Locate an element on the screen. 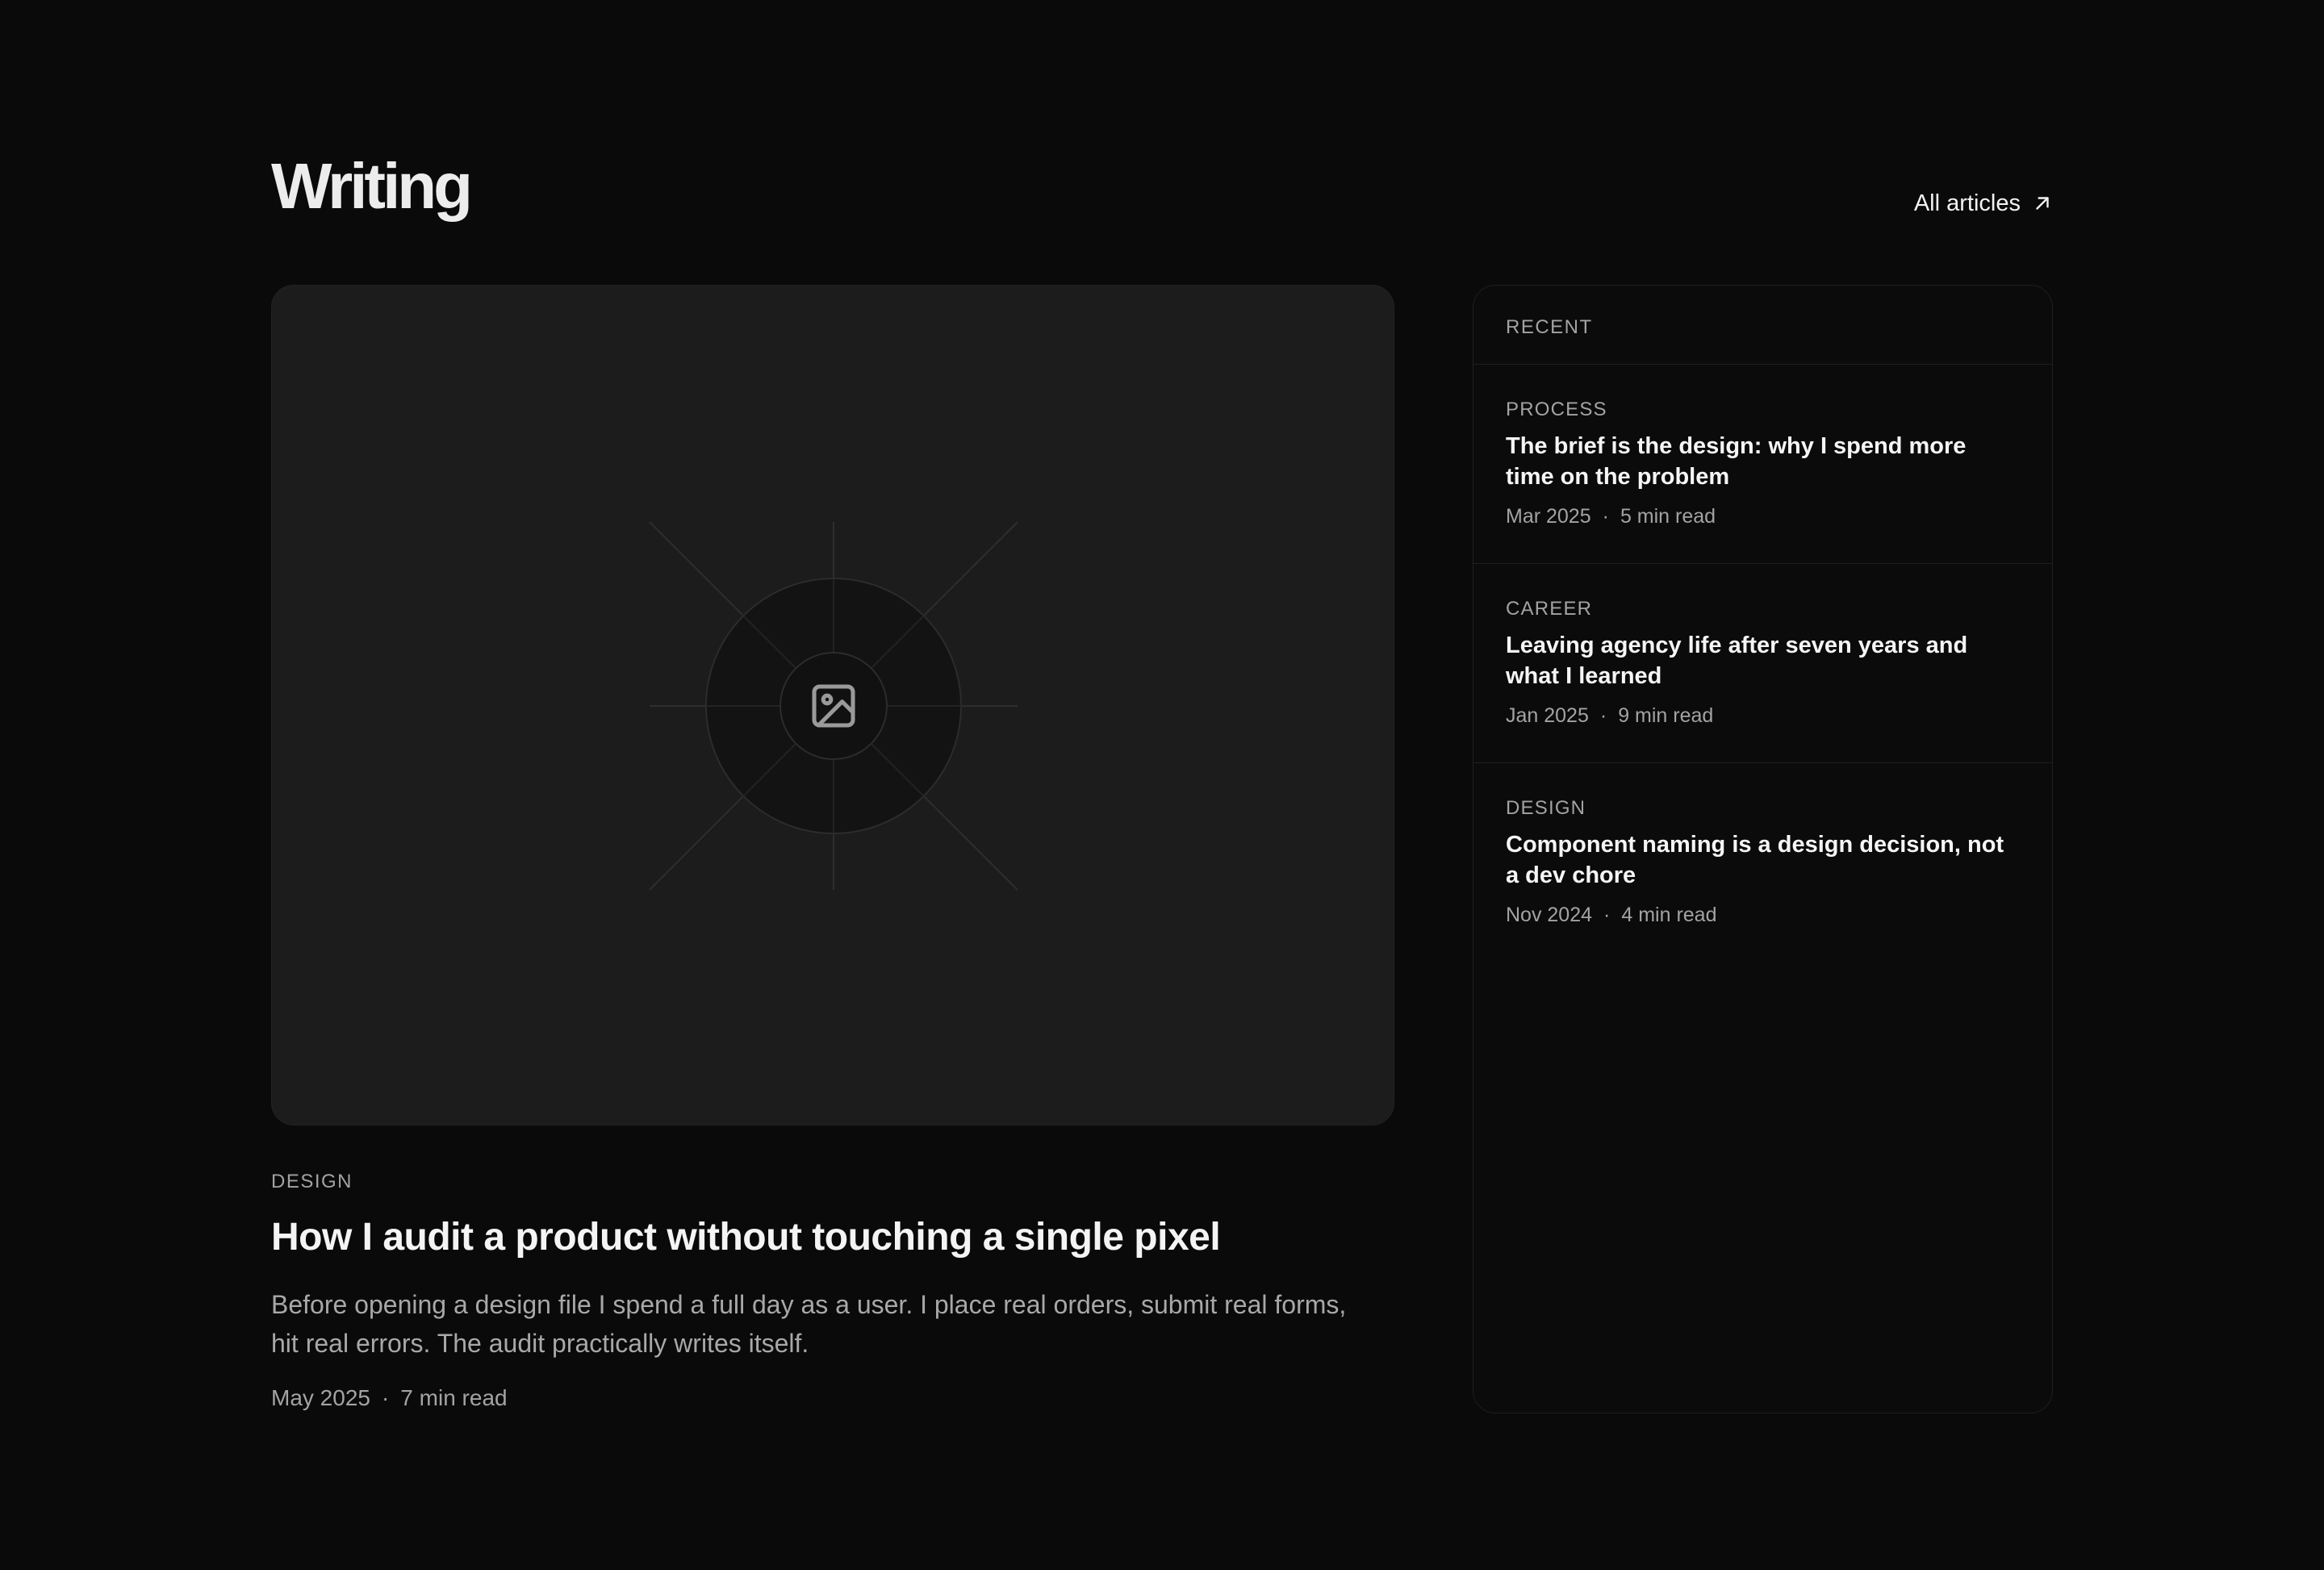  post-date: Nov 2024 is located at coordinates (1549, 915).